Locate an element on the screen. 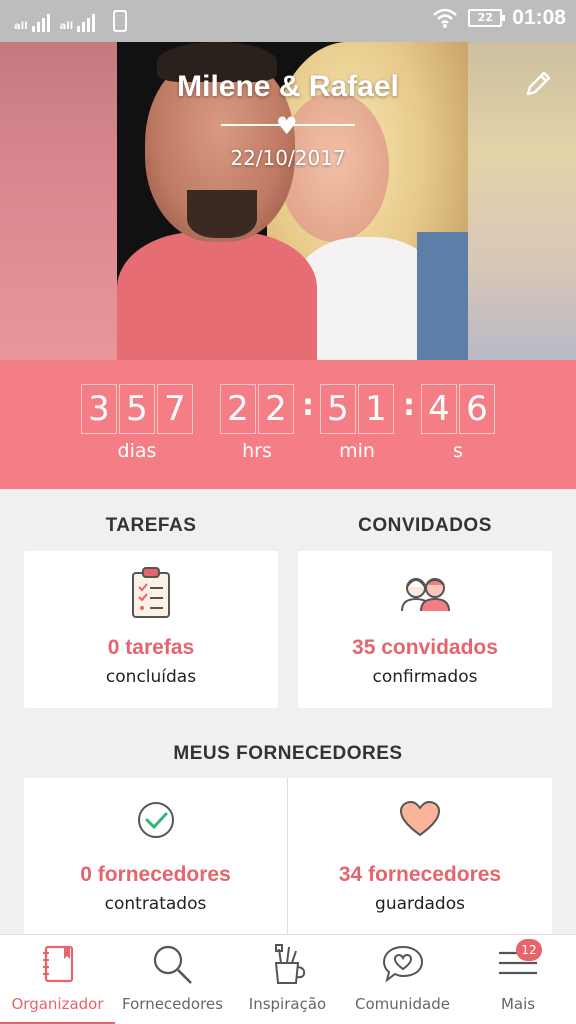 The image size is (576, 1024). pencil-icon is located at coordinates (538, 84).